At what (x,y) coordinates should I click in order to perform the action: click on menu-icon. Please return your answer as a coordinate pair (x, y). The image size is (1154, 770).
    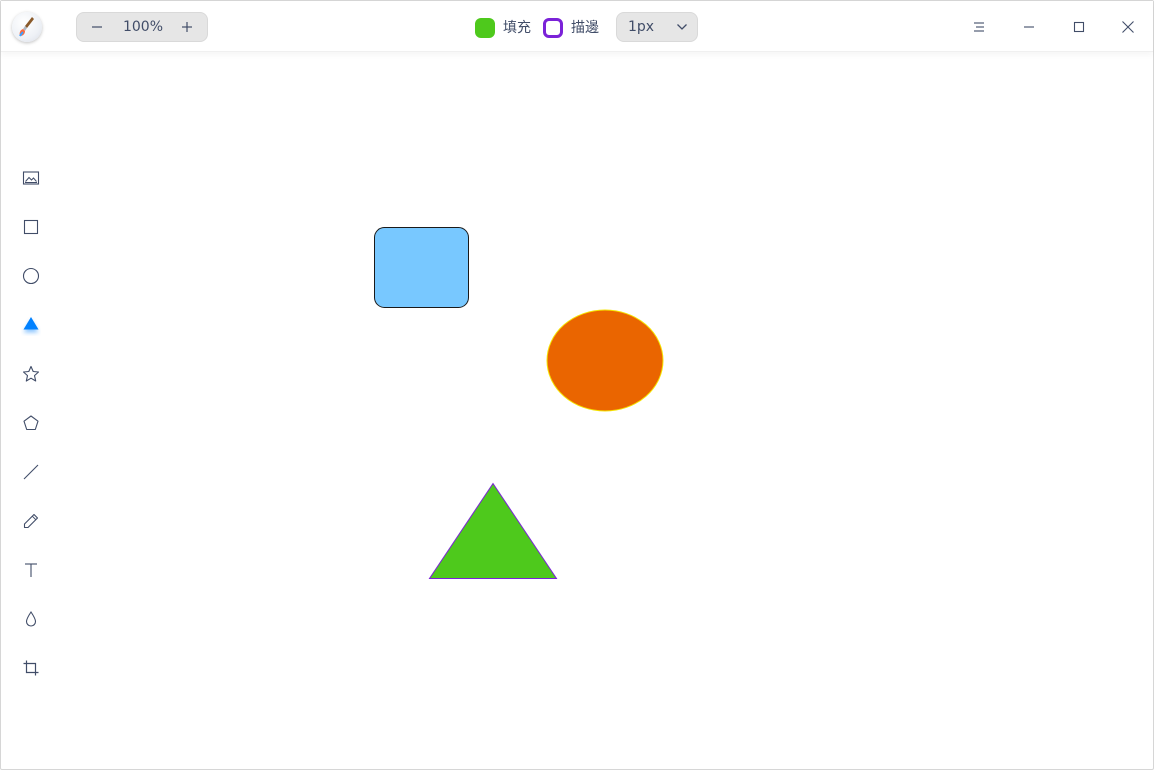
    Looking at the image, I should click on (979, 27).